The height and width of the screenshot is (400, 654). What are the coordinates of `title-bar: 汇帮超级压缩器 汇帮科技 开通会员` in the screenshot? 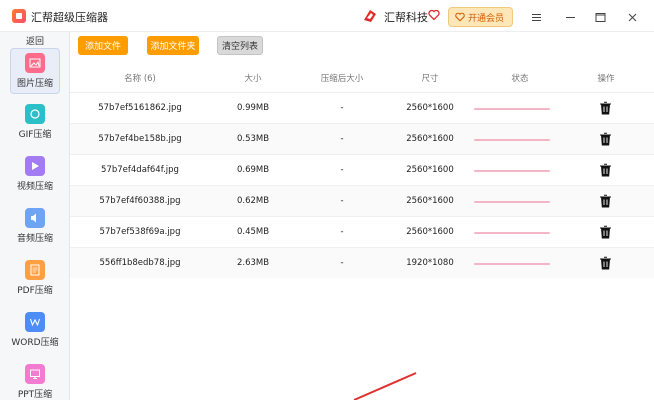 It's located at (327, 16).